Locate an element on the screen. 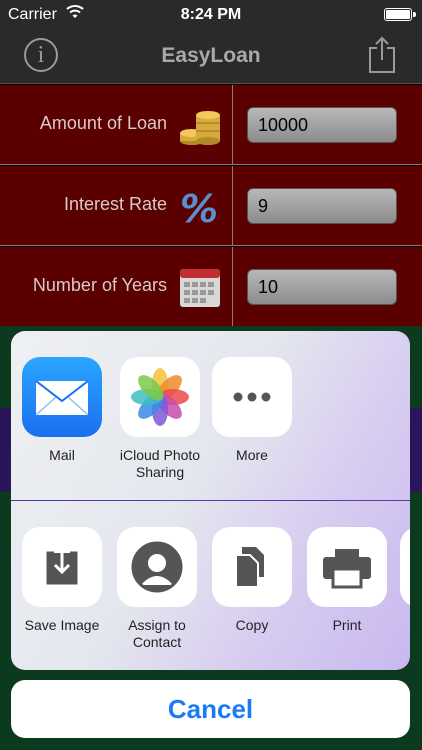 The image size is (422, 750). app-title: EasyLoan is located at coordinates (211, 55).